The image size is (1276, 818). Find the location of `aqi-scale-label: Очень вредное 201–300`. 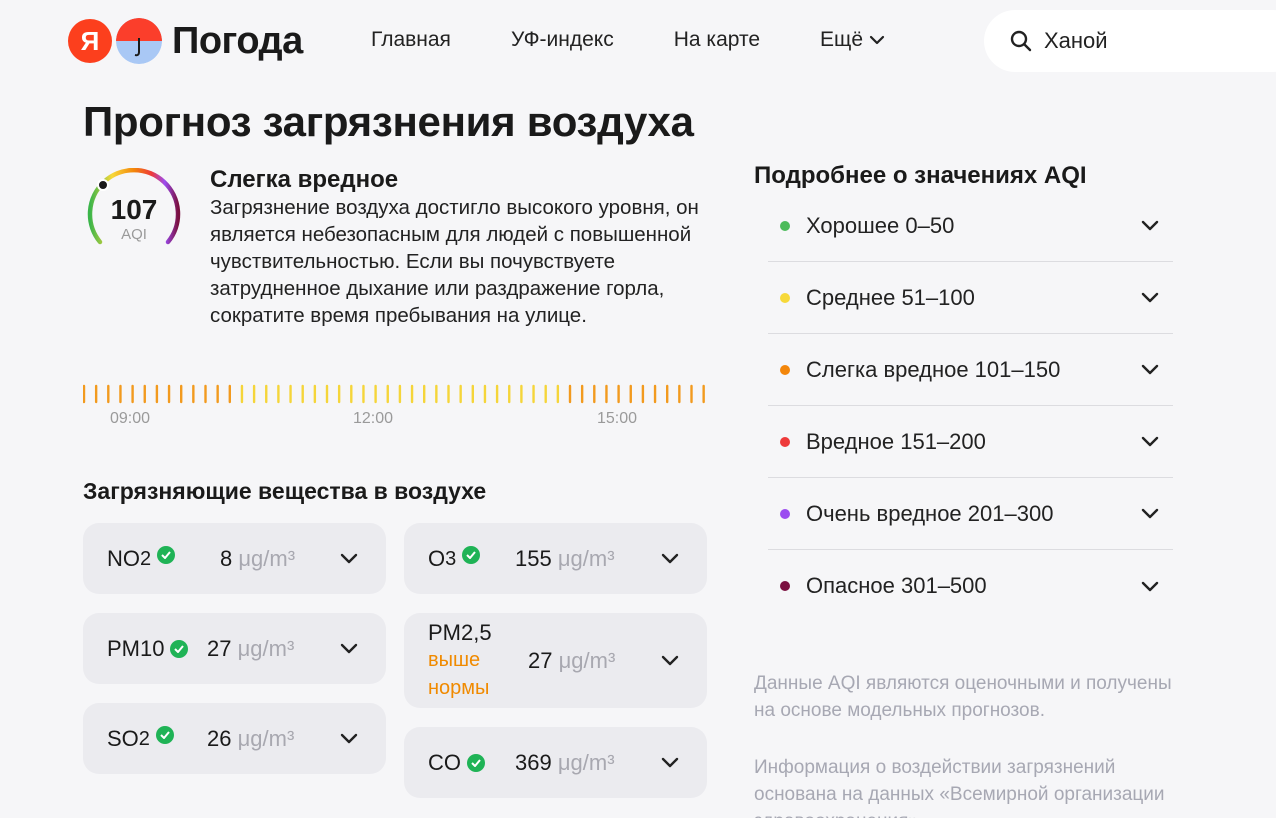

aqi-scale-label: Очень вредное 201–300 is located at coordinates (930, 513).